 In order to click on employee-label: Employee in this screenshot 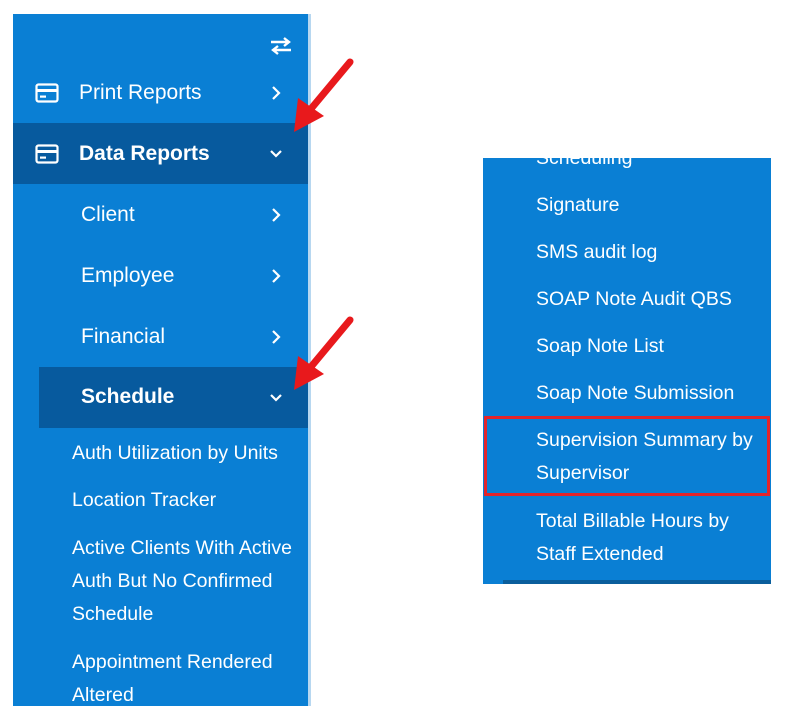, I will do `click(128, 275)`.